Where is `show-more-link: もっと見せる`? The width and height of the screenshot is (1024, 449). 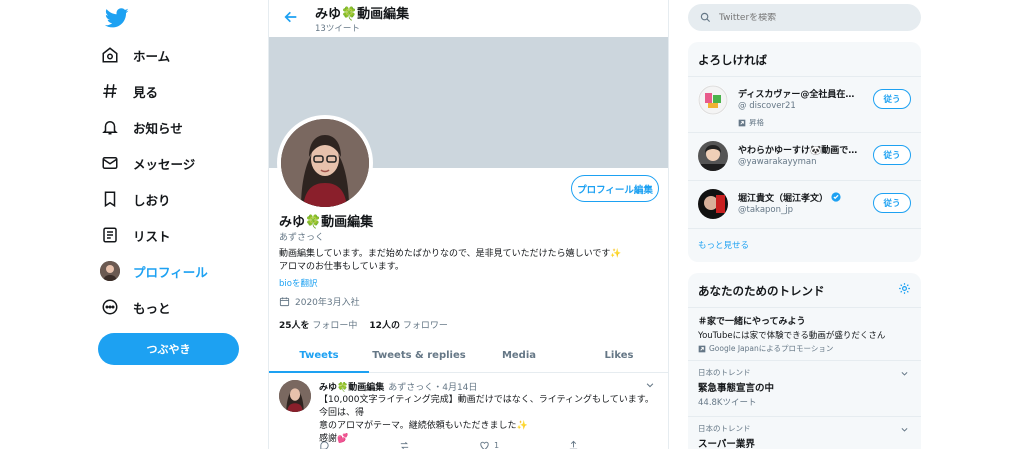 show-more-link: もっと見せる is located at coordinates (804, 244).